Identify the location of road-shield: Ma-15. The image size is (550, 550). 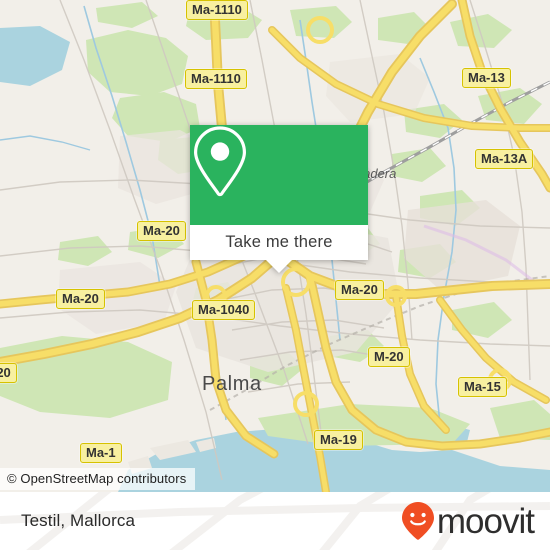
(482, 387).